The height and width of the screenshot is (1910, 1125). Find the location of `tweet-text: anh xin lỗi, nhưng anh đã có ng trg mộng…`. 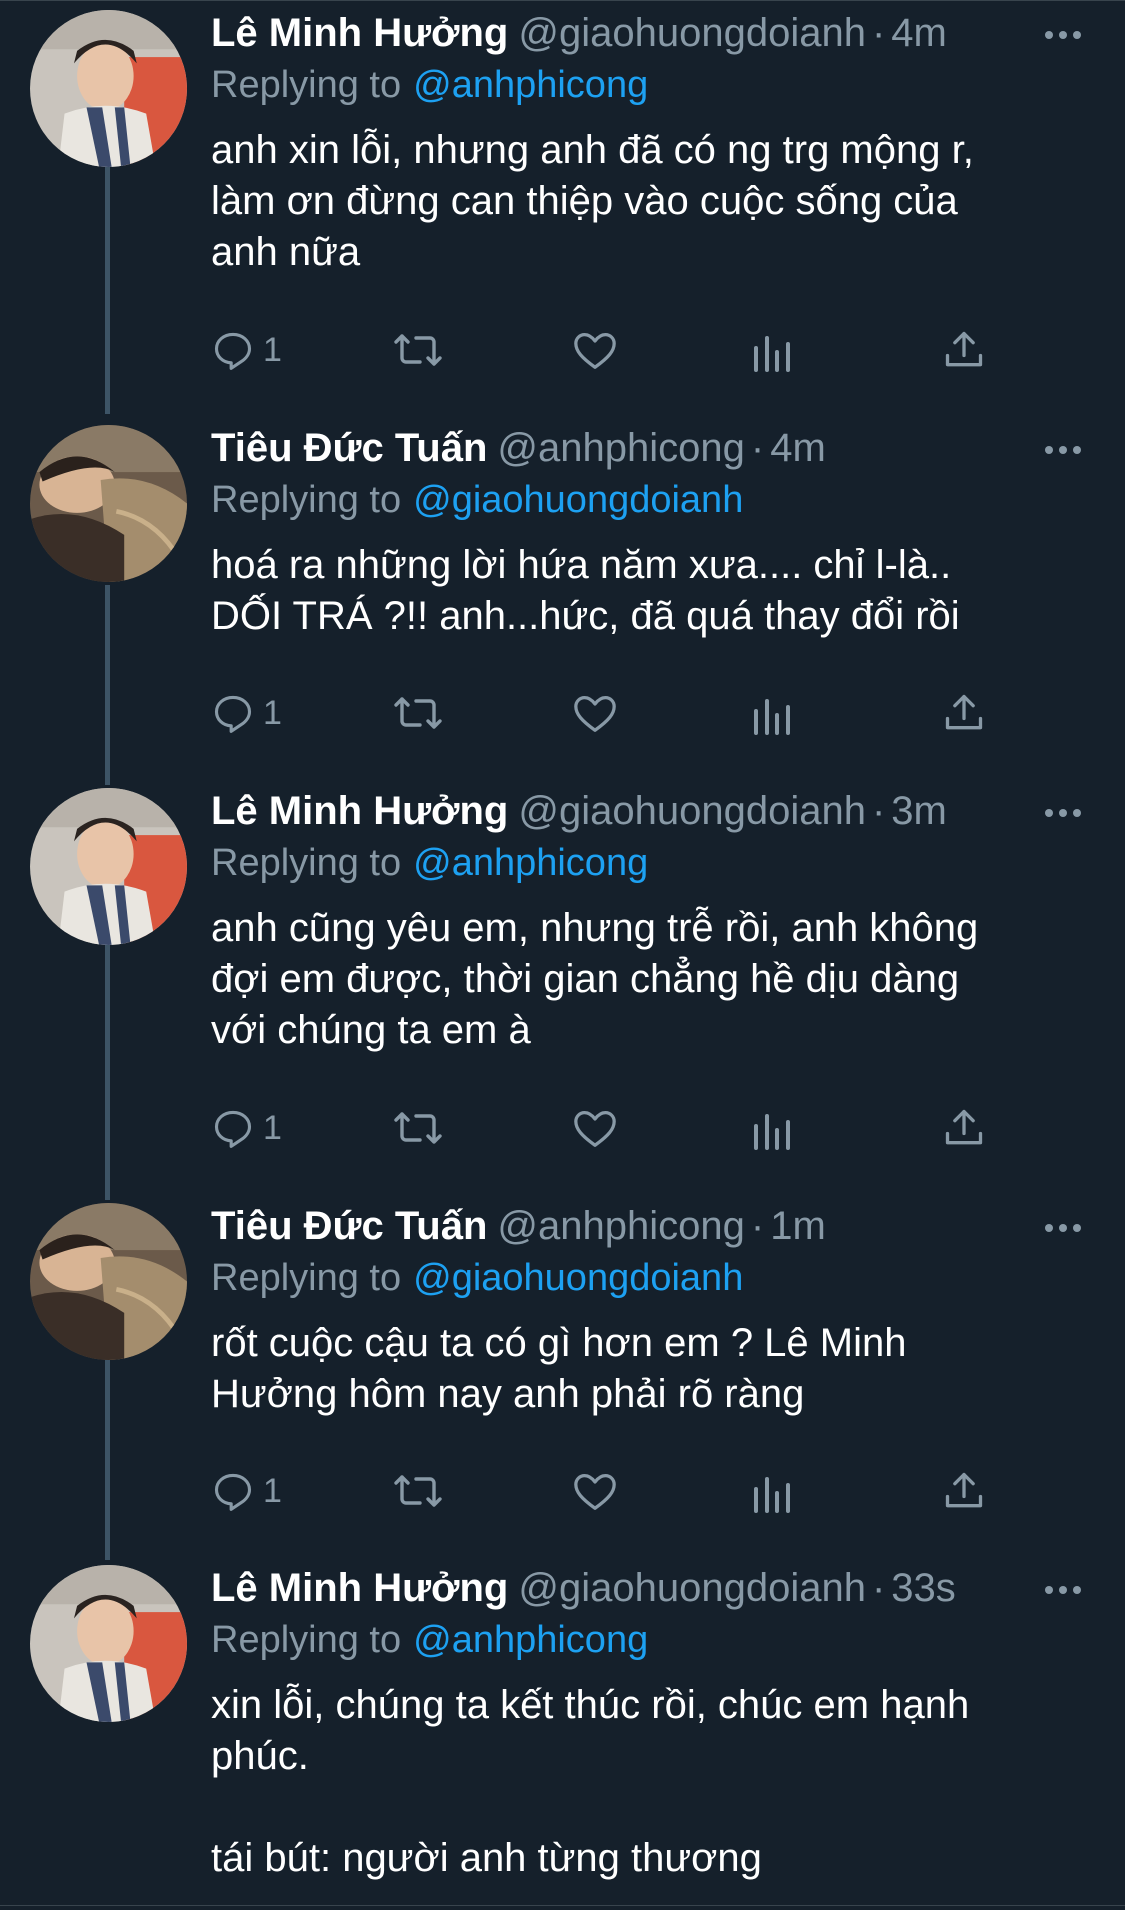

tweet-text: anh xin lỗi, nhưng anh đã có ng trg mộng… is located at coordinates (592, 201).